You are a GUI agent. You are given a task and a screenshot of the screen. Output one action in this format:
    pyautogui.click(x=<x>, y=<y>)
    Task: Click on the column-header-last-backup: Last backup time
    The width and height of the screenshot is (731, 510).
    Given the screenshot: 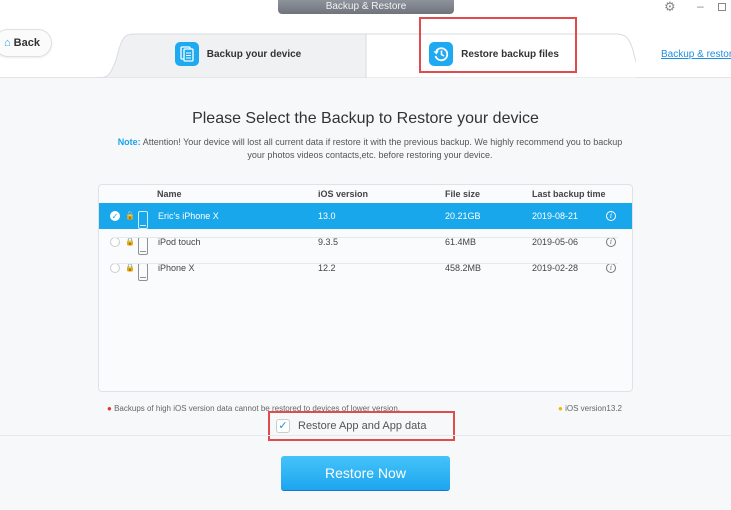 What is the action you would take?
    pyautogui.click(x=569, y=194)
    